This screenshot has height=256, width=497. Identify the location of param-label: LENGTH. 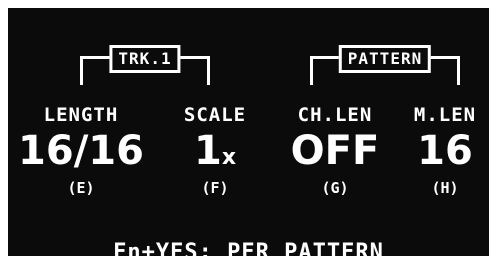
(81, 115).